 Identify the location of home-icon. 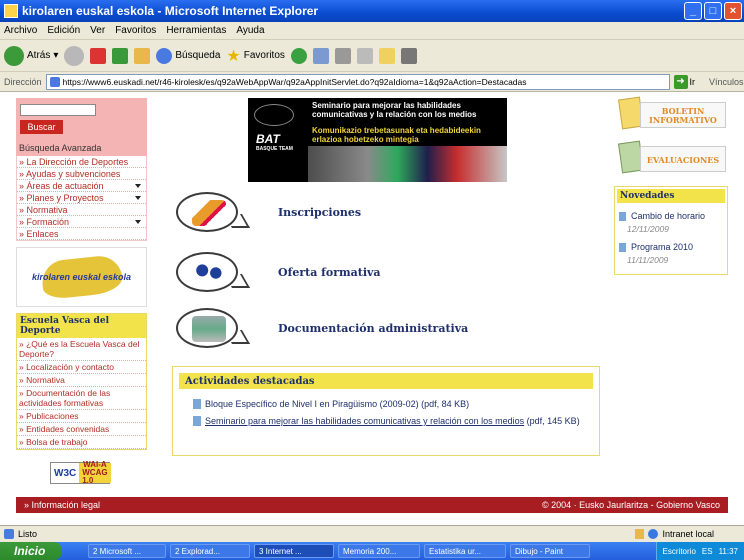
(142, 55).